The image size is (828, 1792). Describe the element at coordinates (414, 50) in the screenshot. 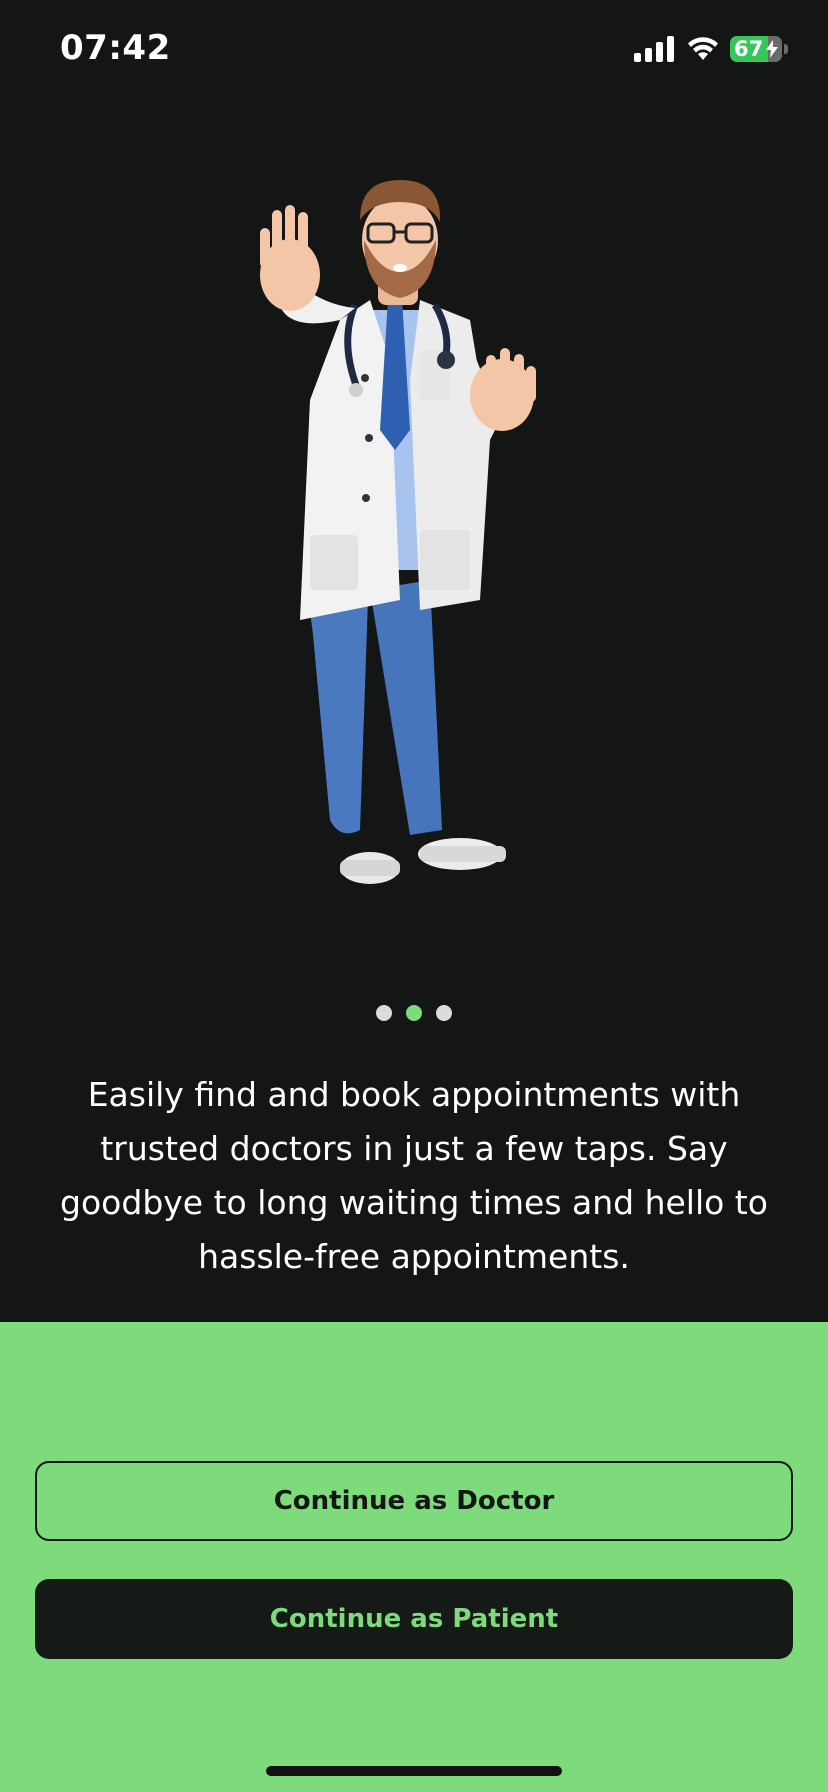

I see `status-bar: 07:42 67` at that location.